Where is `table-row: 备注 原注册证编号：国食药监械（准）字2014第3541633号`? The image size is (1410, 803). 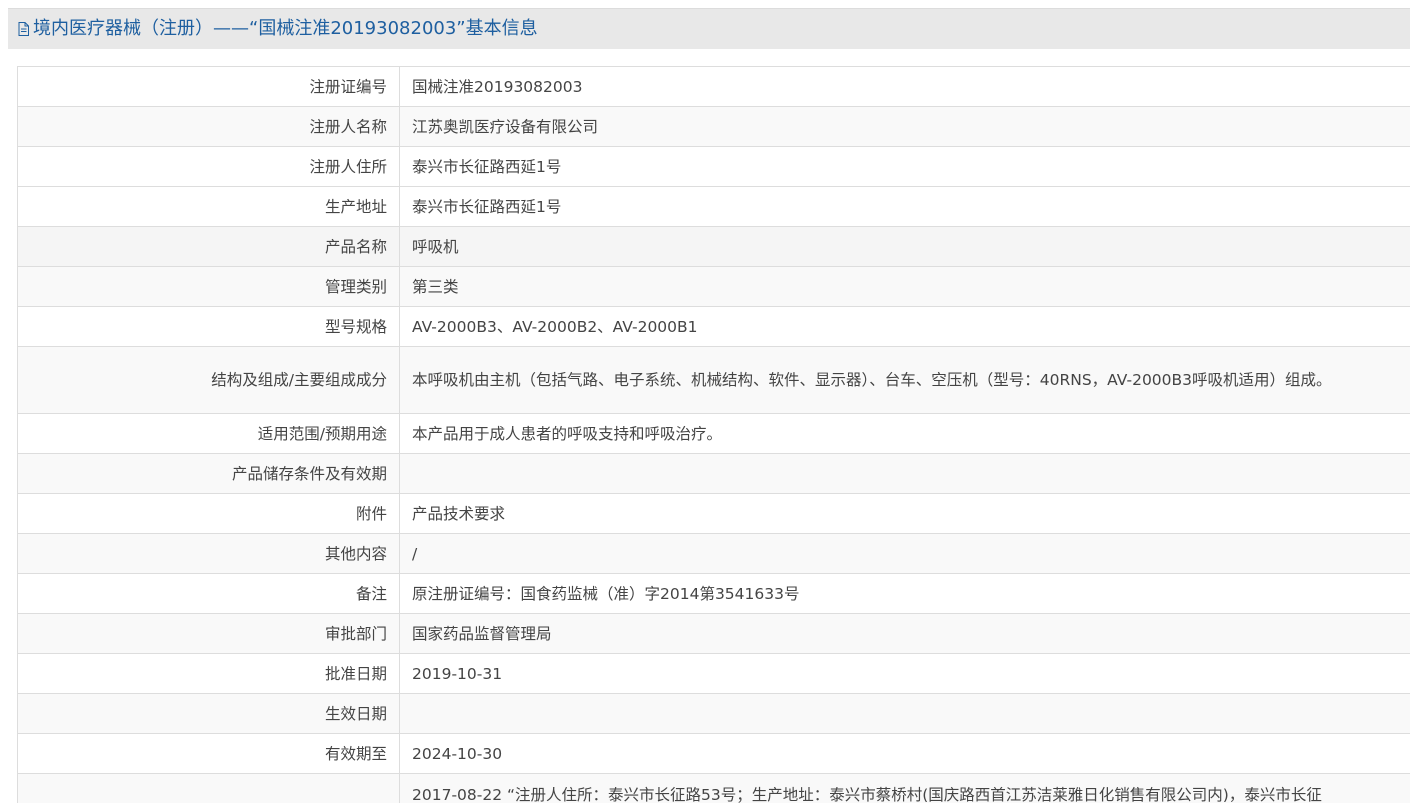 table-row: 备注 原注册证编号：国食药监械（准）字2014第3541633号 is located at coordinates (713, 593).